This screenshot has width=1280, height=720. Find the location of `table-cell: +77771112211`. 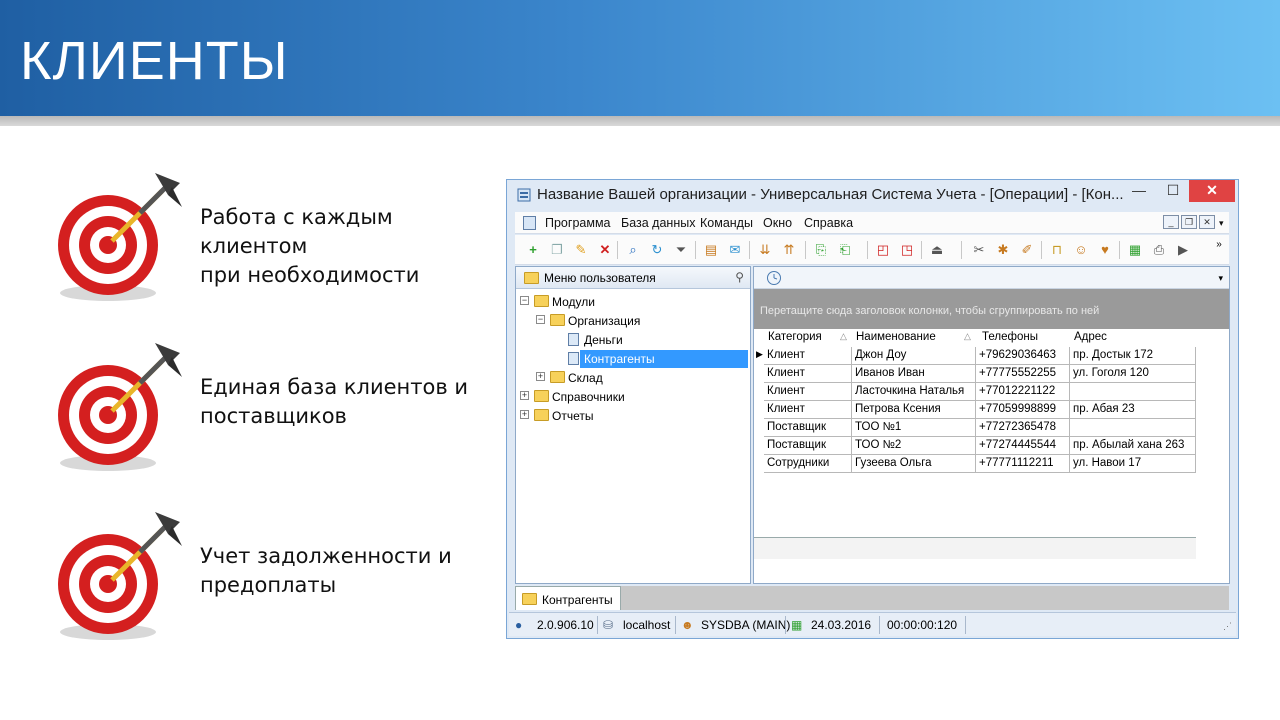

table-cell: +77771112211 is located at coordinates (1023, 464).